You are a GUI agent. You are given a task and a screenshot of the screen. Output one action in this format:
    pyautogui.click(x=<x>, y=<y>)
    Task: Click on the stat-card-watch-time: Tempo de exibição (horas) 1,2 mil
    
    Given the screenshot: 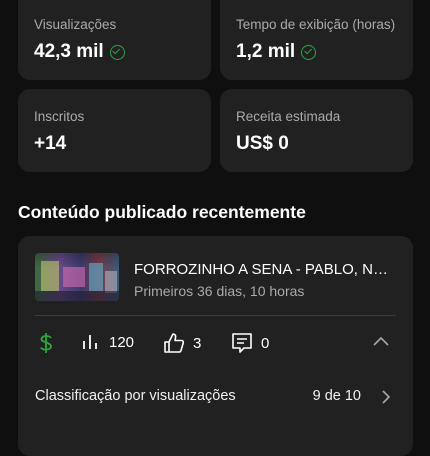 What is the action you would take?
    pyautogui.click(x=316, y=40)
    